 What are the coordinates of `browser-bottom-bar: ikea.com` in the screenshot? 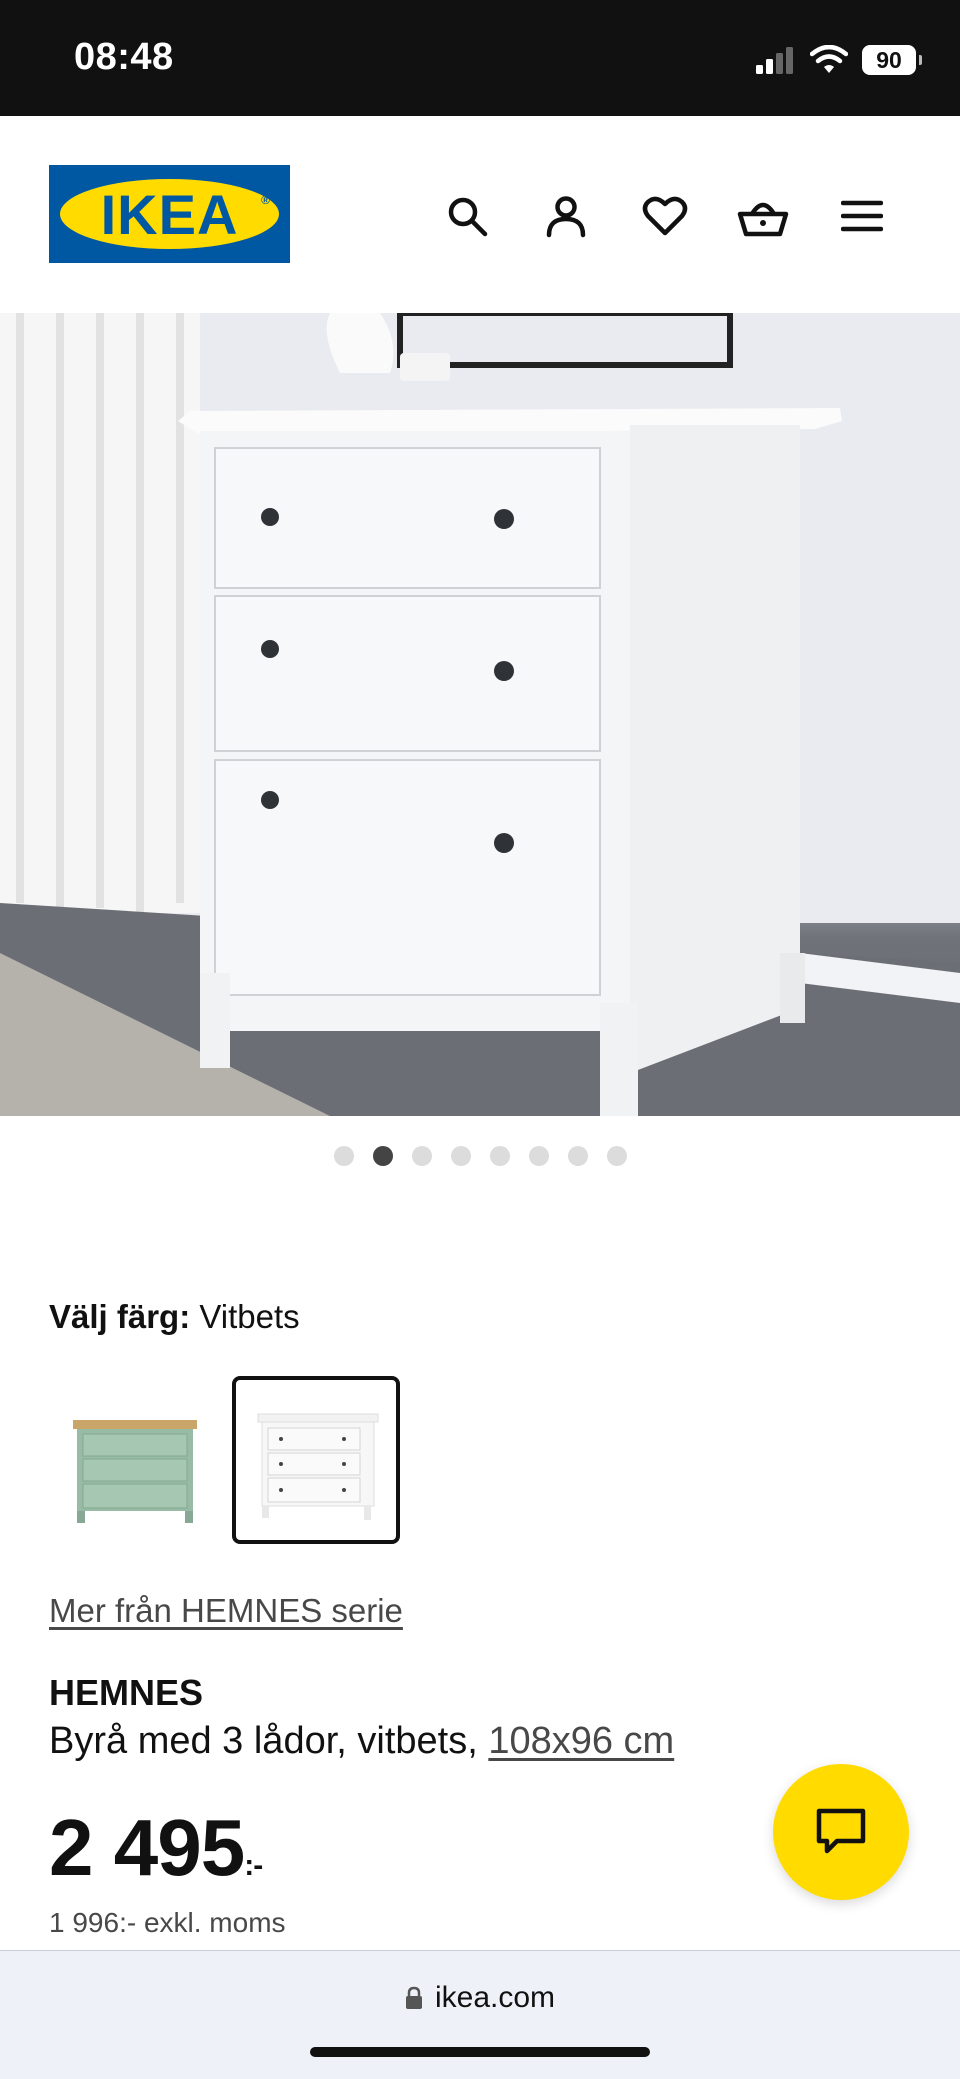 It's located at (480, 2014).